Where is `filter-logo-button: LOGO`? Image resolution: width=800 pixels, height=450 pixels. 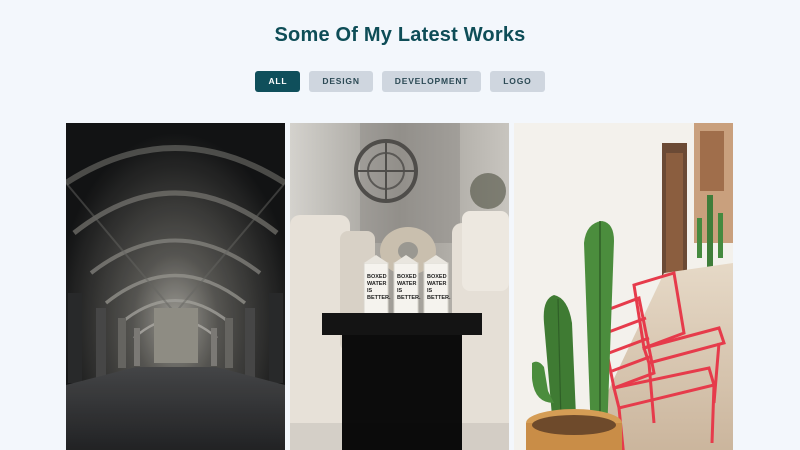
filter-logo-button: LOGO is located at coordinates (517, 81).